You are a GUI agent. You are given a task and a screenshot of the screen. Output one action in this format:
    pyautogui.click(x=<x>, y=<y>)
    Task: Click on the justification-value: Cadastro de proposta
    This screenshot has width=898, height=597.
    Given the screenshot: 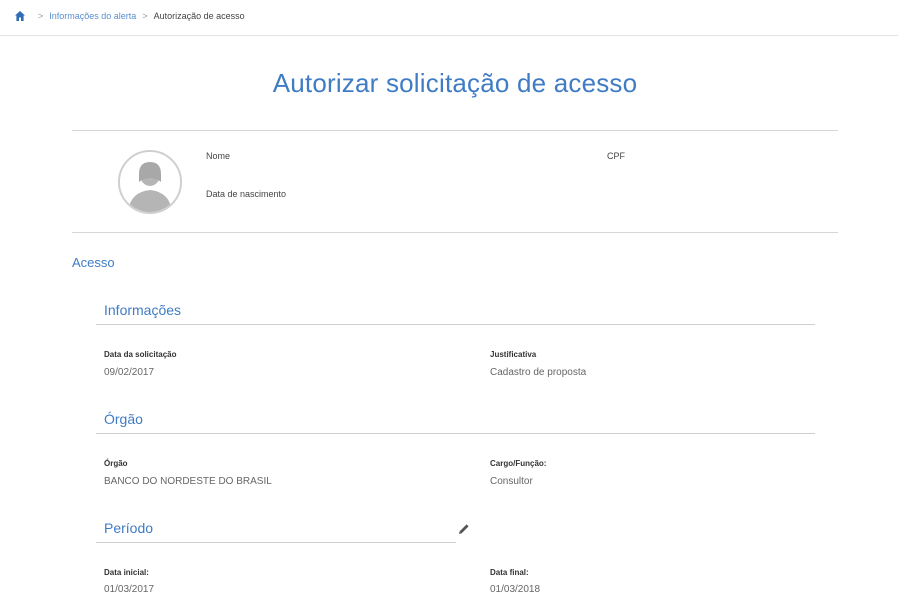 What is the action you would take?
    pyautogui.click(x=538, y=372)
    